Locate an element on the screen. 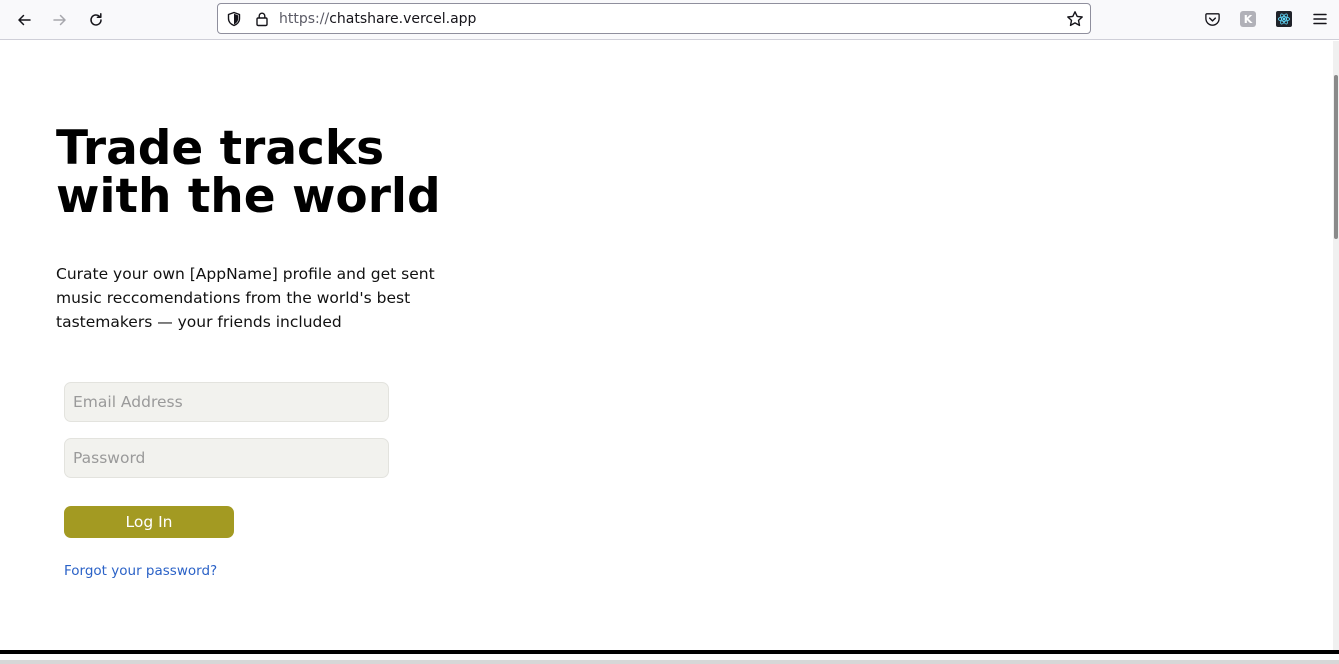 The height and width of the screenshot is (664, 1339). shield-icon is located at coordinates (234, 19).